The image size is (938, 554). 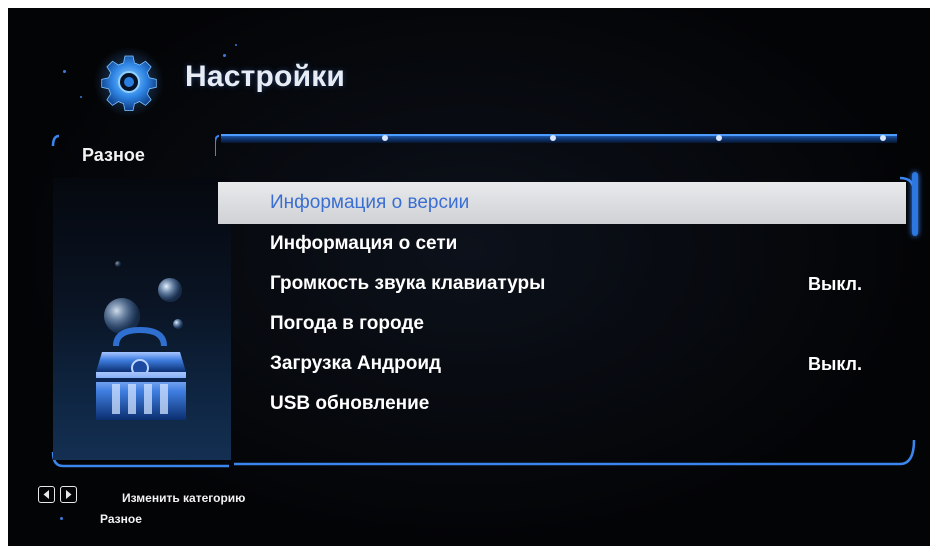 I want to click on menu-item-label: Громкость звука клавиатуры, so click(x=408, y=283).